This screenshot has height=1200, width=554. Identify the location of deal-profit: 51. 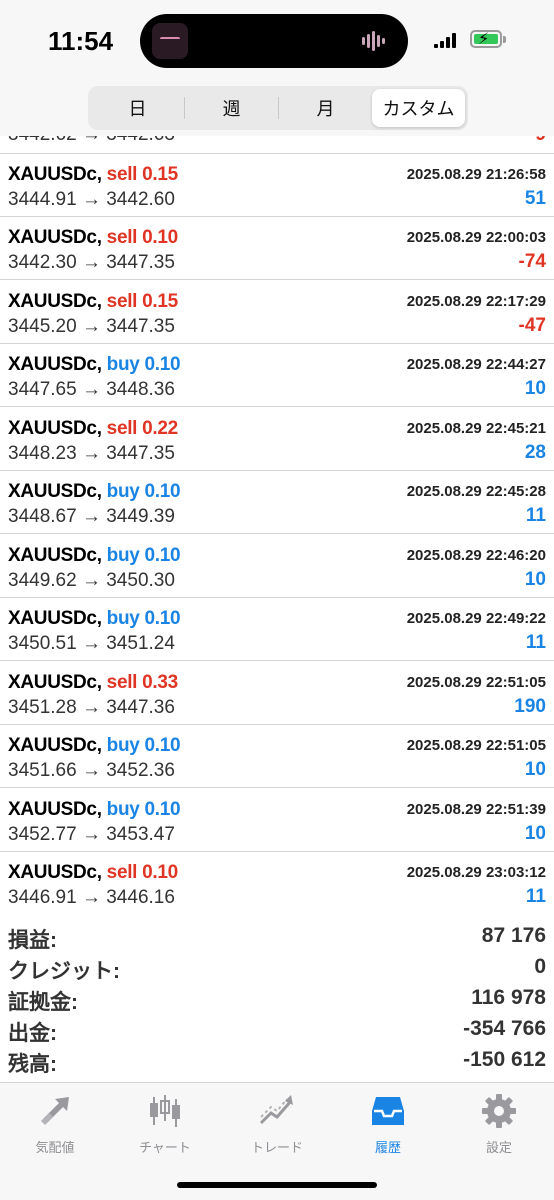
(535, 198).